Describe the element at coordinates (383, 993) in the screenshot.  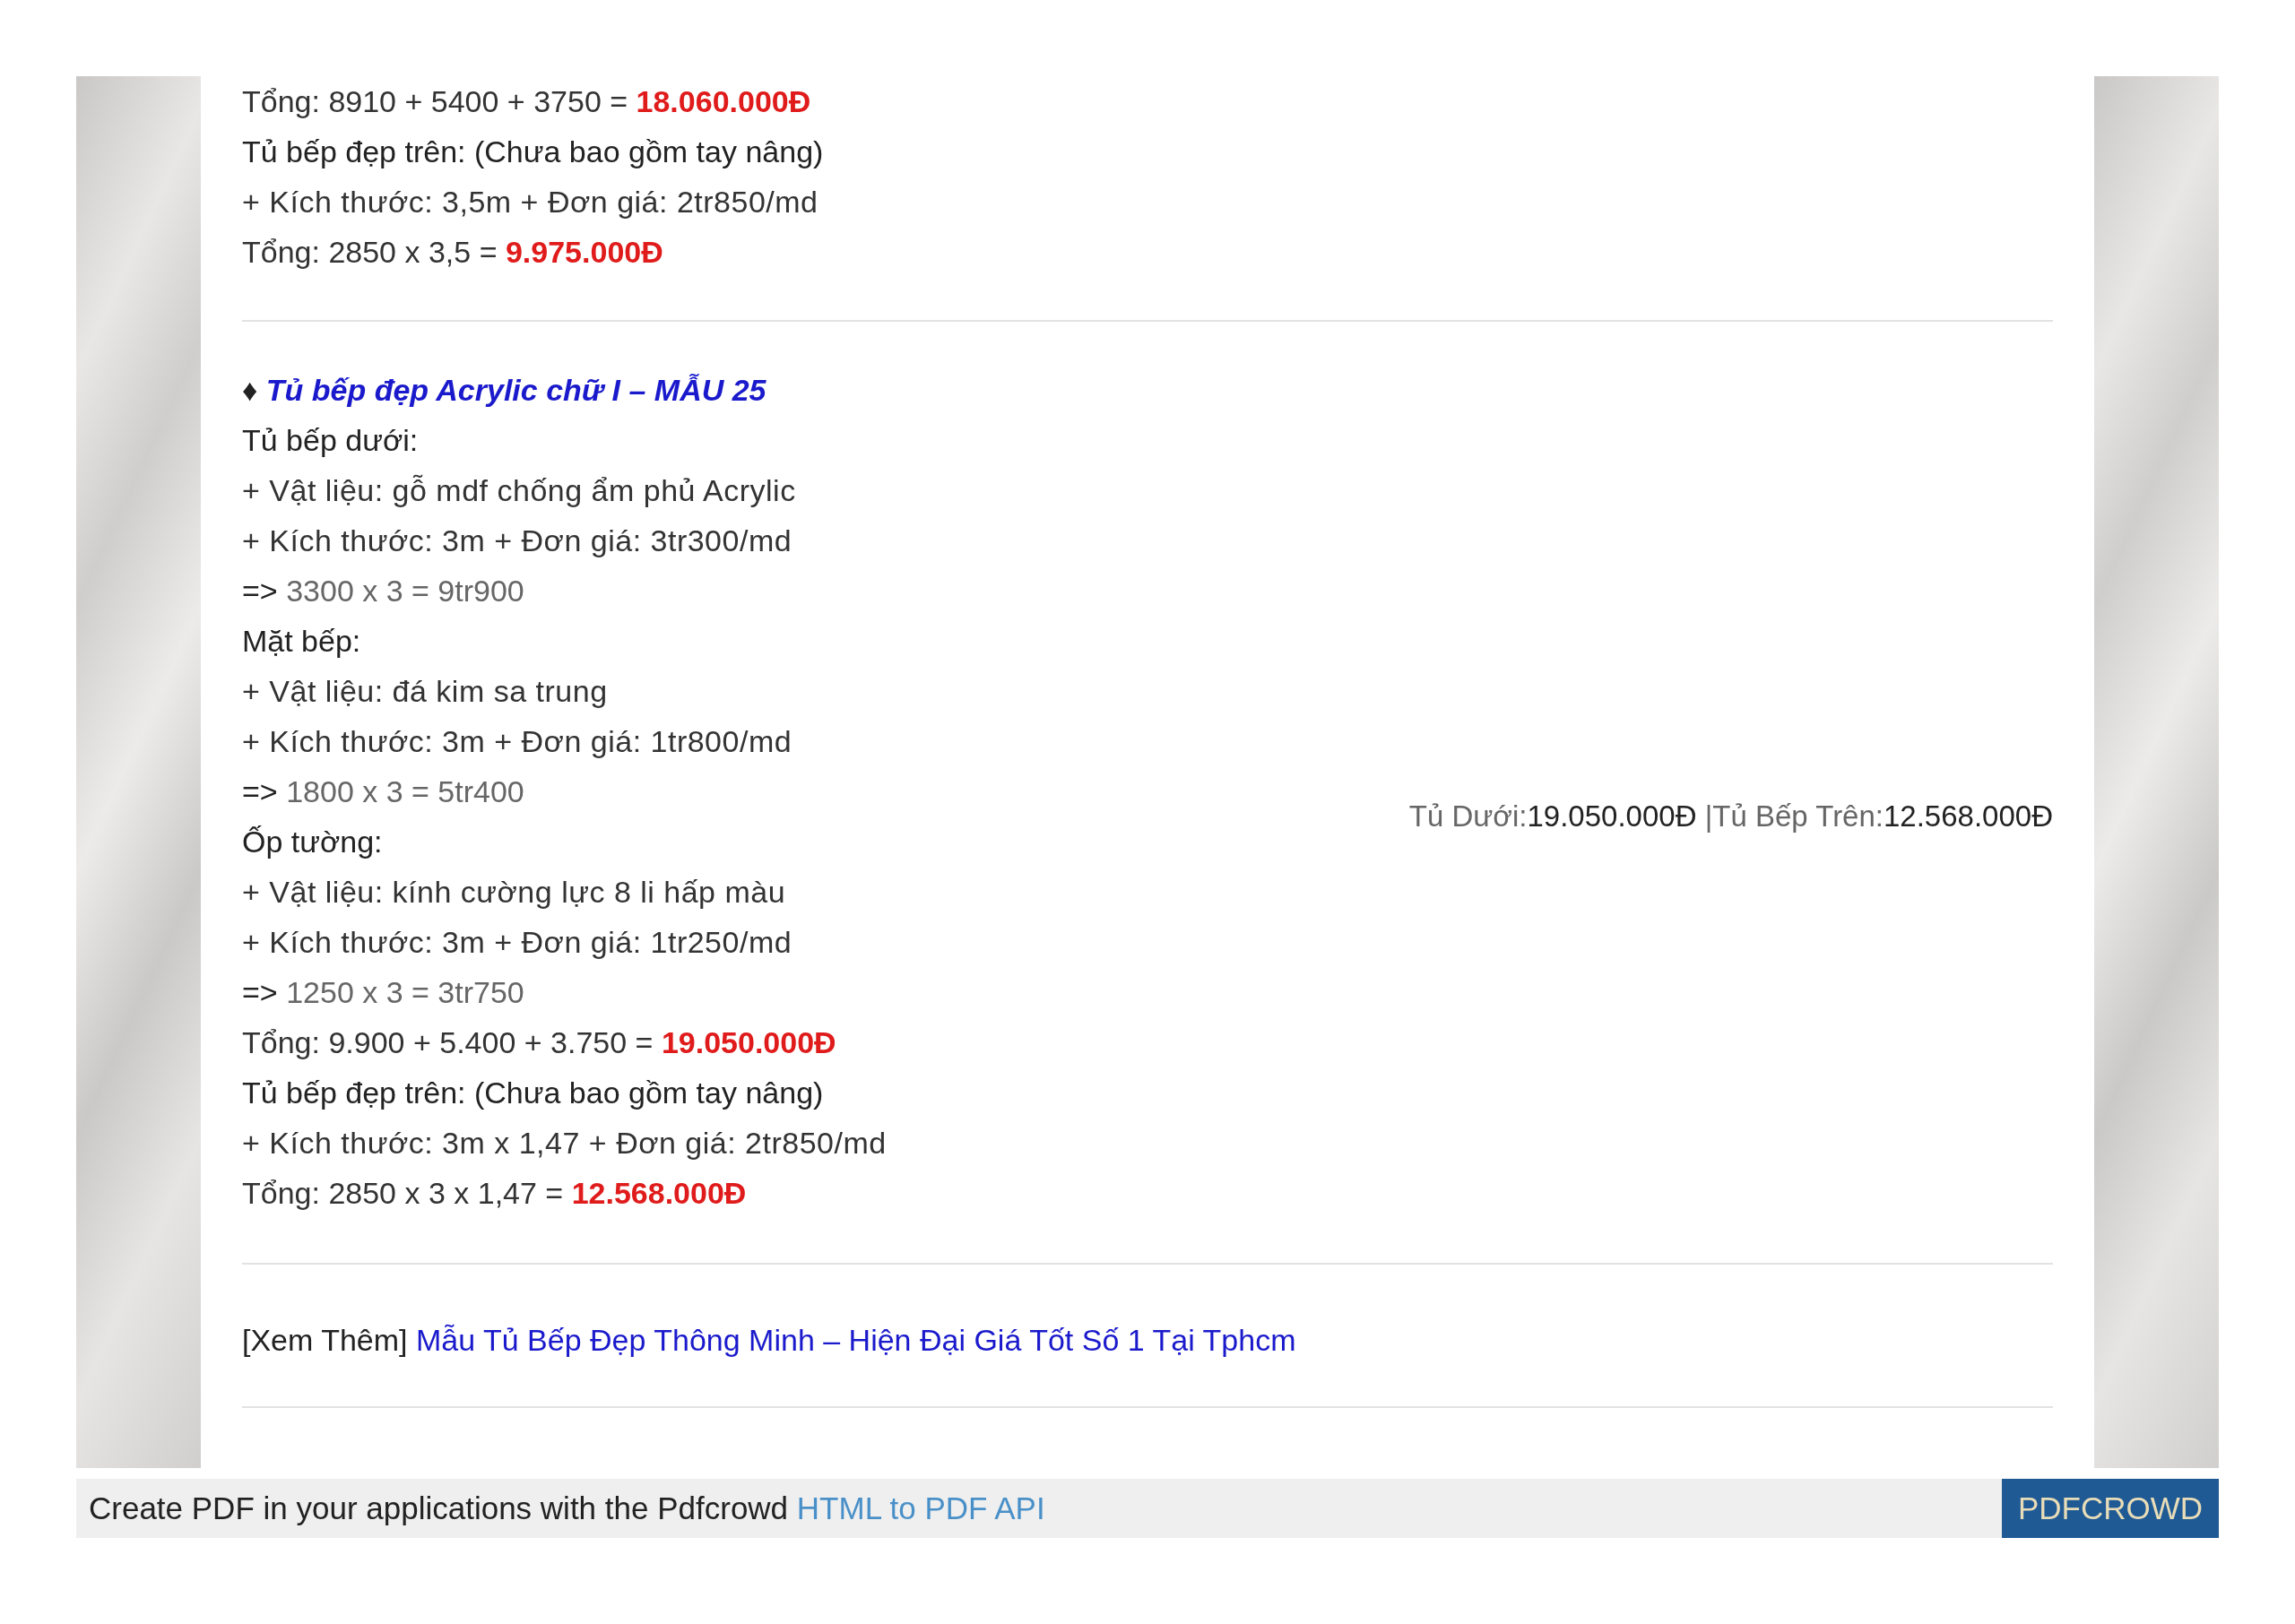
I see `calculation-line: => 1250 x 3 = 3tr750` at that location.